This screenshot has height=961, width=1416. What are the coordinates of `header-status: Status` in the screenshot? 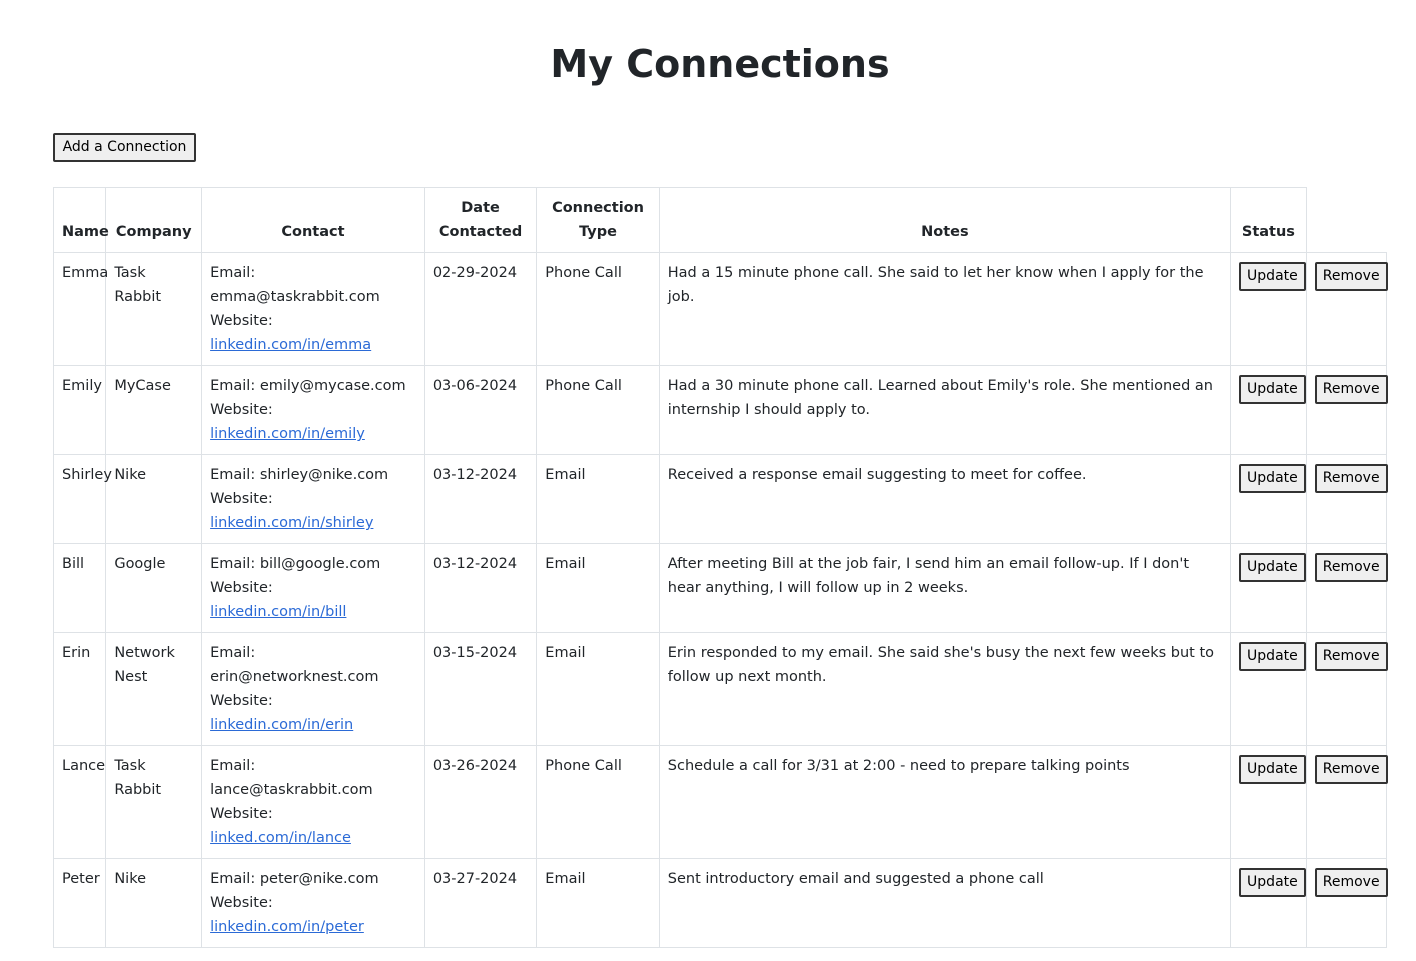 It's located at (1268, 220).